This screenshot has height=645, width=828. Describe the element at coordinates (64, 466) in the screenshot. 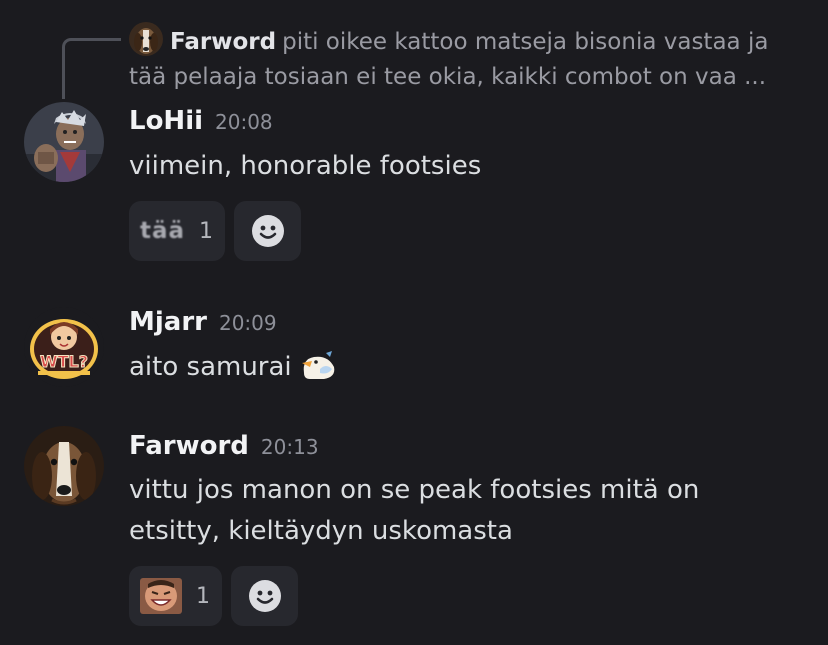

I see `avatar-farword` at that location.